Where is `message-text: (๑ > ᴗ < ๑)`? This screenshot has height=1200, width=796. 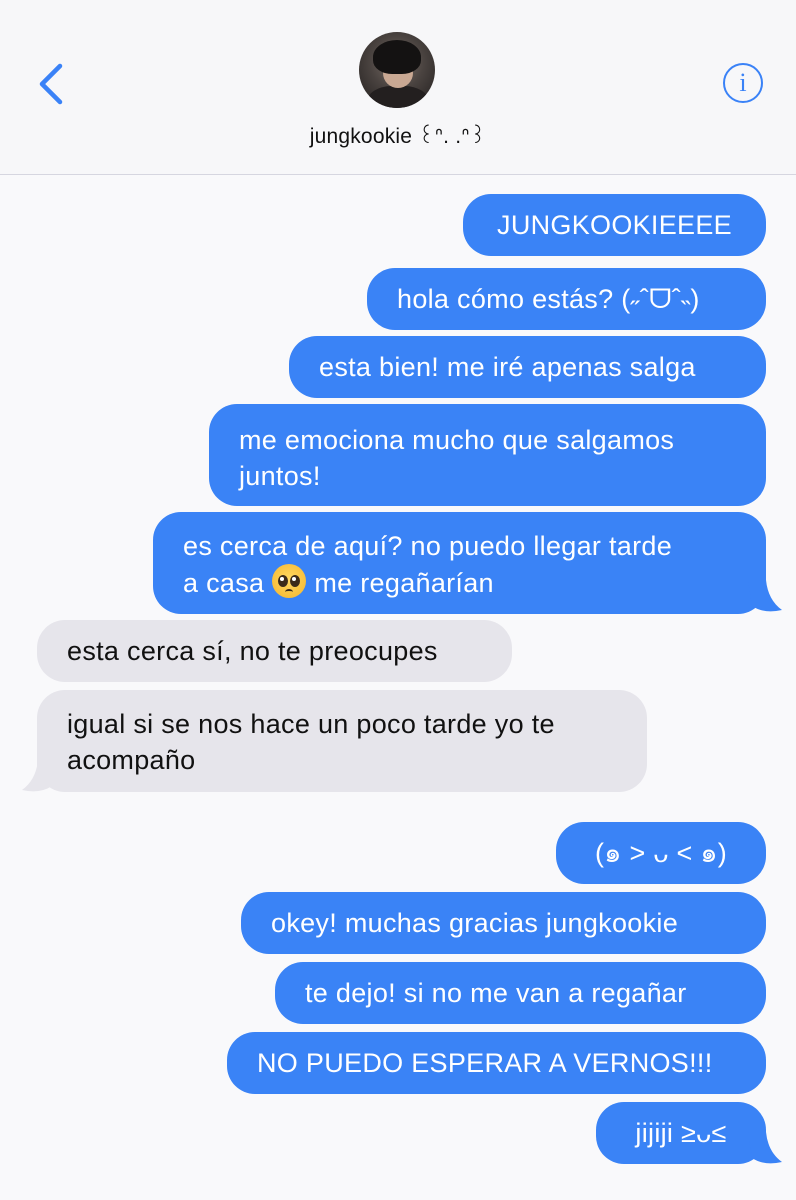 message-text: (๑ > ᴗ < ๑) is located at coordinates (661, 853).